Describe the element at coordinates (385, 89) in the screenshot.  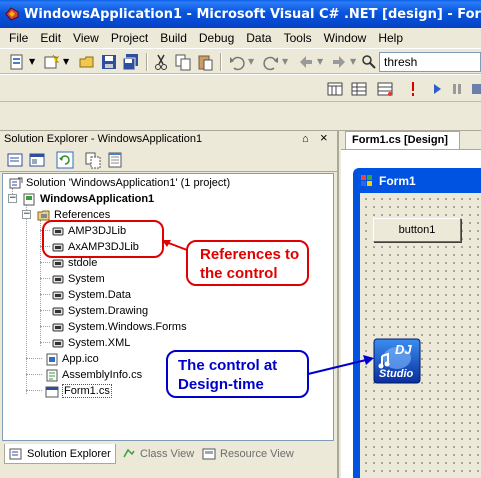
I see `grid-icon` at that location.